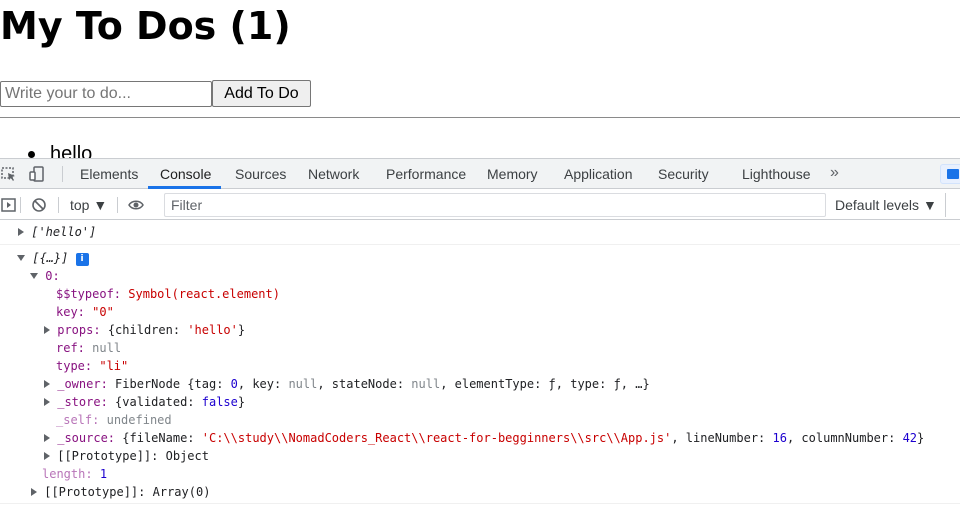 The image size is (960, 508). Describe the element at coordinates (120, 492) in the screenshot. I see `tree-row: [[Prototype]]: Array(0)` at that location.